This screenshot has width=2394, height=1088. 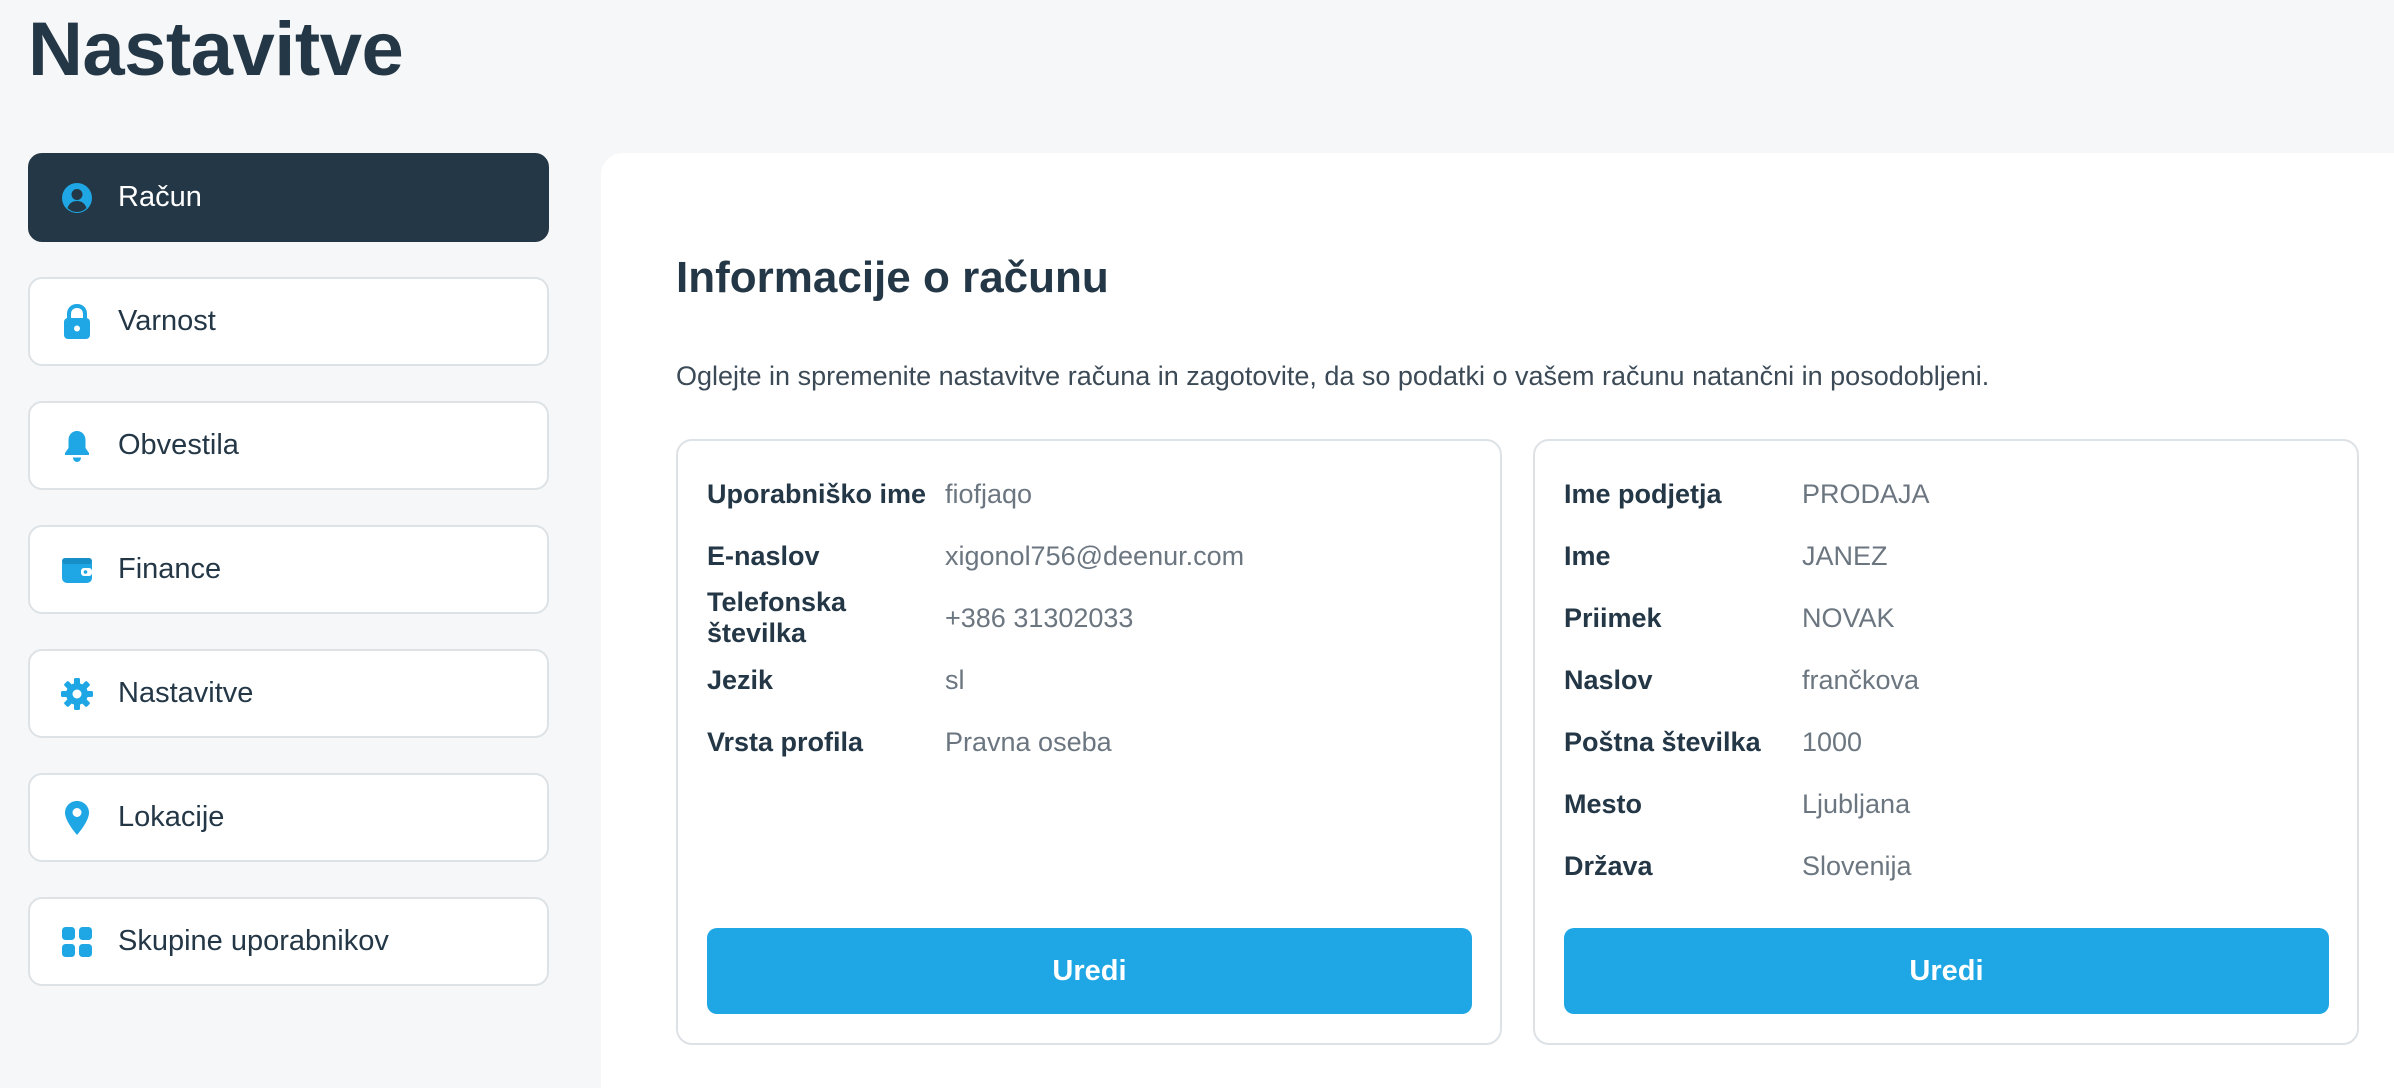 I want to click on map-pin-icon, so click(x=77, y=818).